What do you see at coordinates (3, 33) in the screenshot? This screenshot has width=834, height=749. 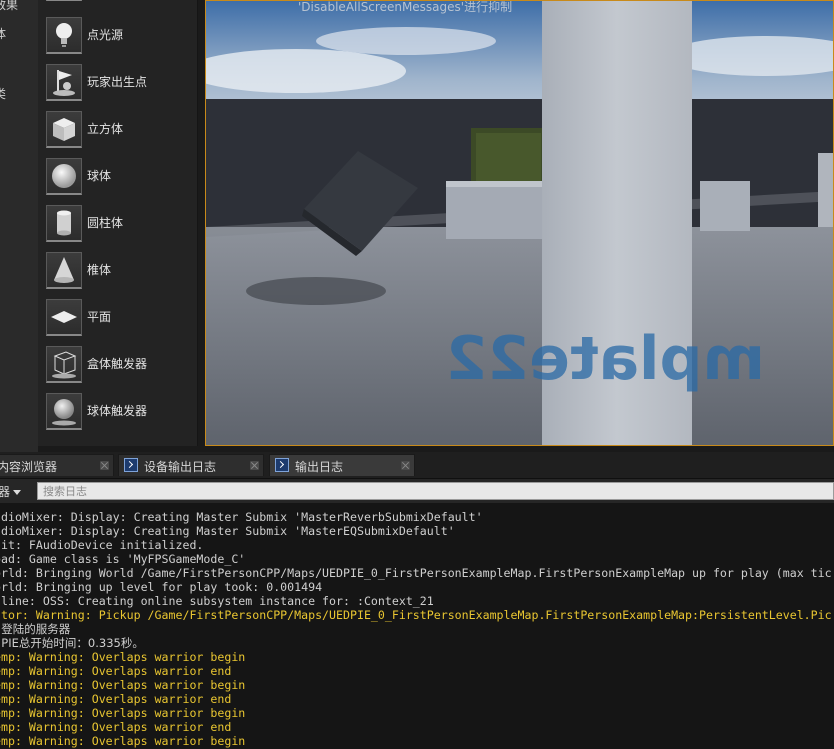 I see `category-body: 体` at bounding box center [3, 33].